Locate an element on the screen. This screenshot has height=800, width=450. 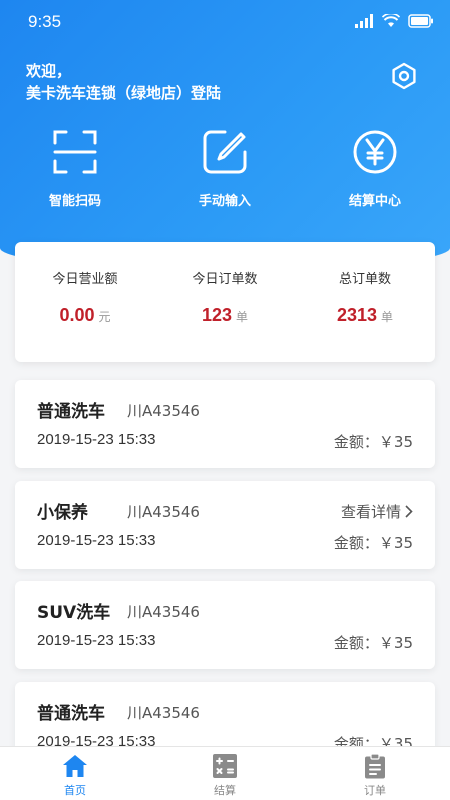
stat-today-revenue: 今日营业额 0.00 元 is located at coordinates (85, 302).